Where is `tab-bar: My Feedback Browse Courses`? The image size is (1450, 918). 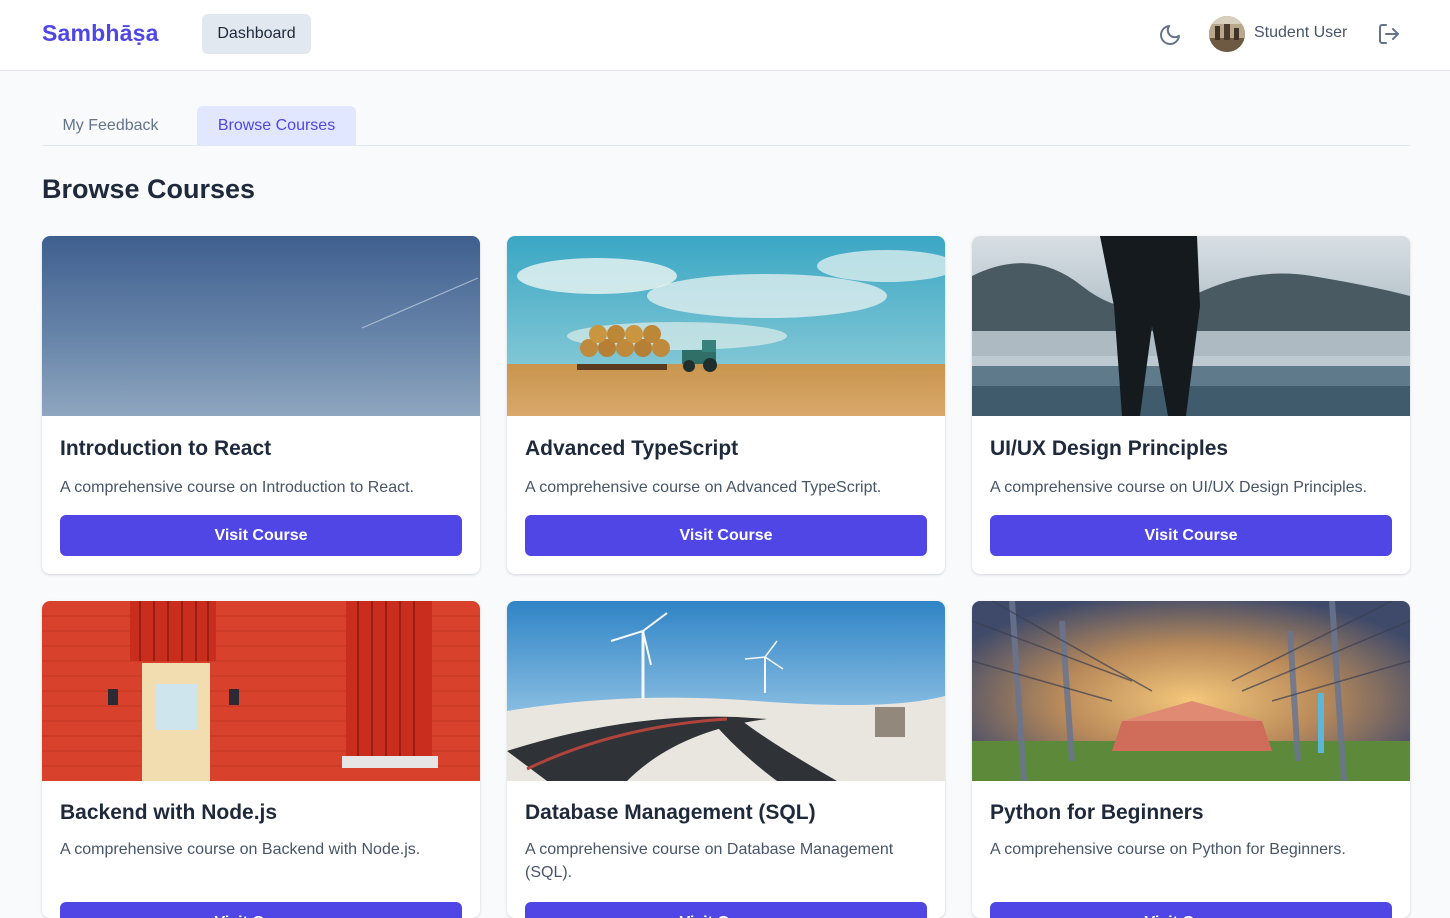
tab-bar: My Feedback Browse Courses is located at coordinates (726, 126).